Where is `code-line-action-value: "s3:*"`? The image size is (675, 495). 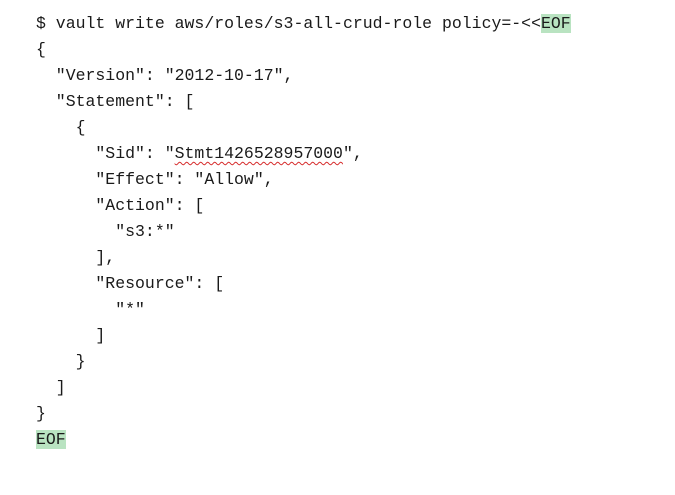
code-line-action-value: "s3:*" is located at coordinates (105, 231).